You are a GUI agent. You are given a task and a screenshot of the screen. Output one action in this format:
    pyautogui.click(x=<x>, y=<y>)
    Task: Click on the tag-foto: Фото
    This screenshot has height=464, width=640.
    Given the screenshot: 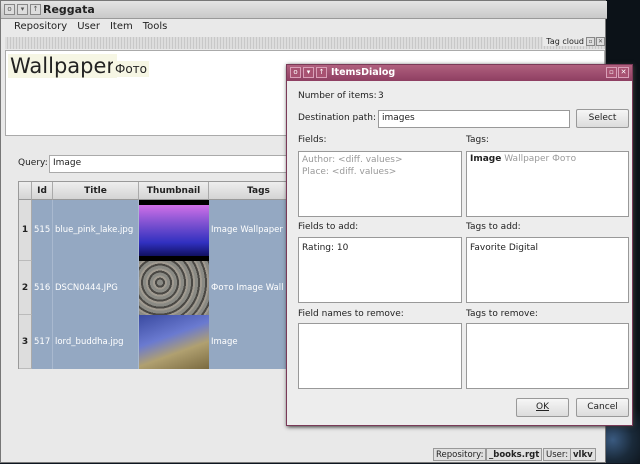 What is the action you would take?
    pyautogui.click(x=131, y=69)
    